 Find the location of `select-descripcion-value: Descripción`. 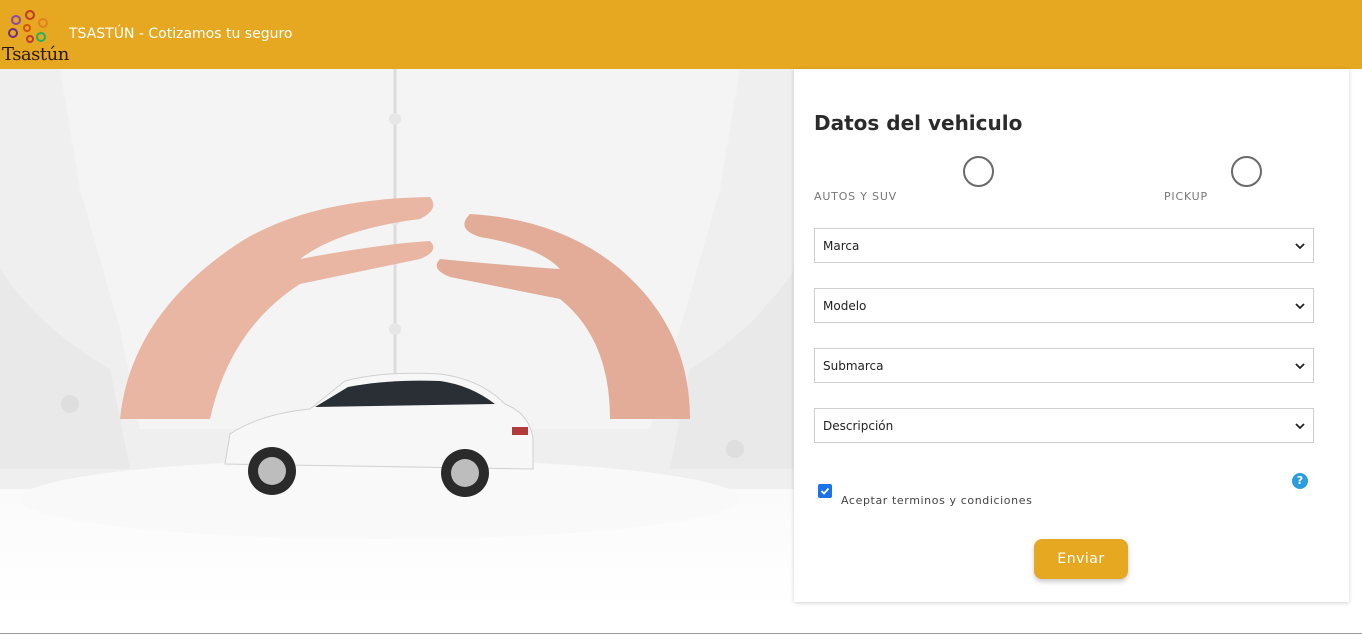

select-descripcion-value: Descripción is located at coordinates (858, 425).